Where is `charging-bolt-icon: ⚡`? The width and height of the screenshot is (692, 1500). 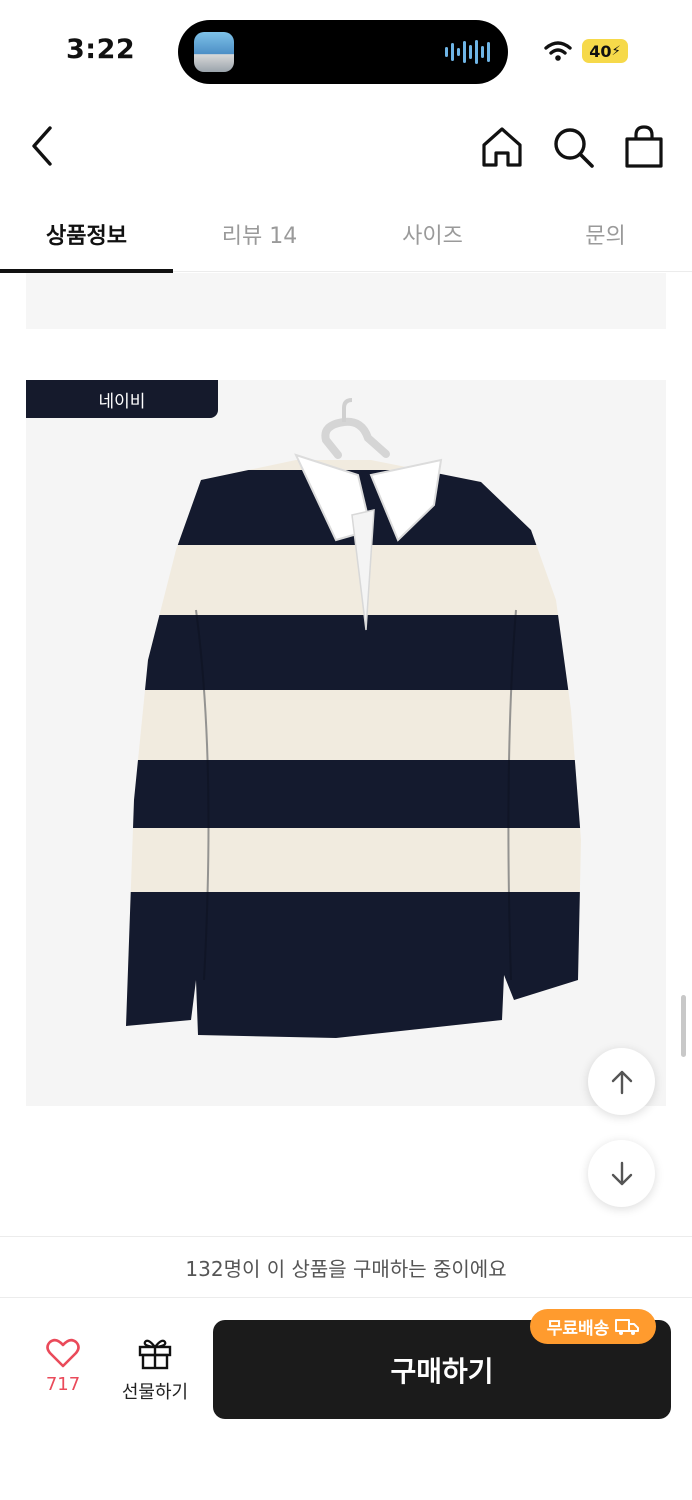
charging-bolt-icon: ⚡ is located at coordinates (616, 51).